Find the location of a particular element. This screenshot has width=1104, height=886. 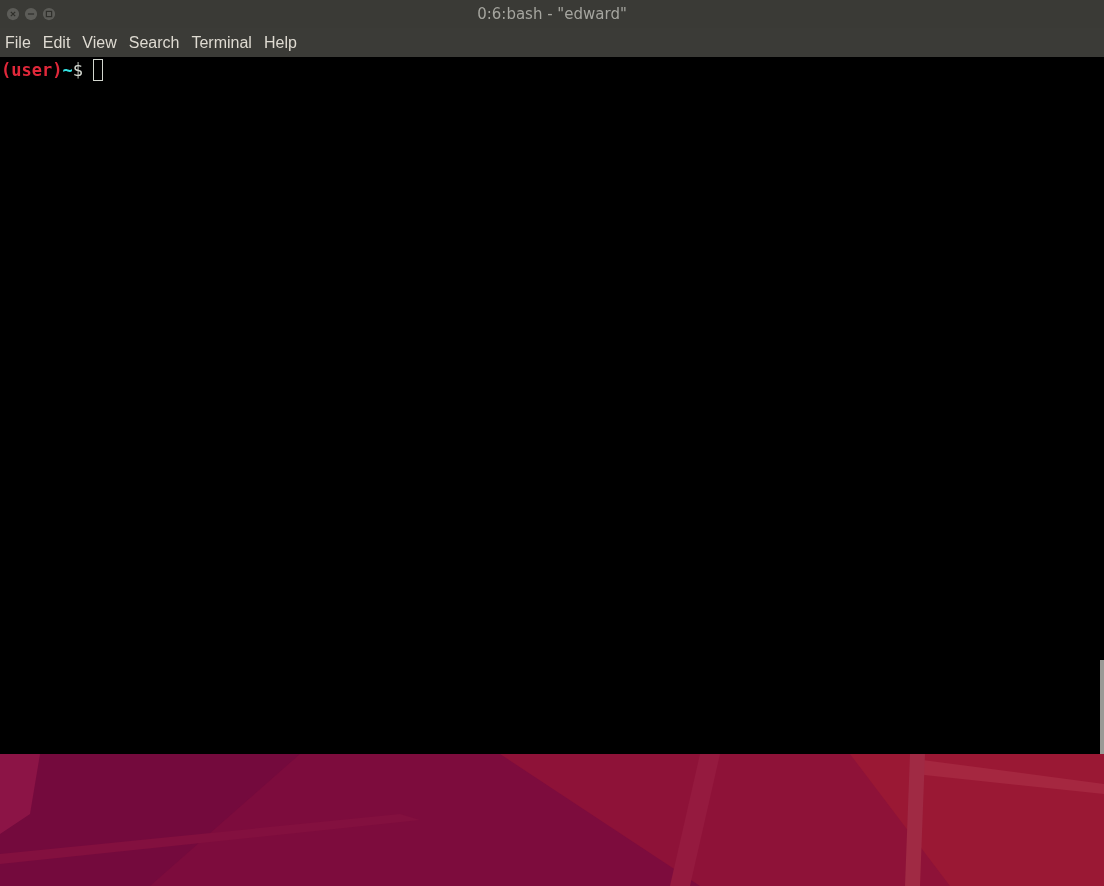

scrollbar-thumb is located at coordinates (1102, 707).